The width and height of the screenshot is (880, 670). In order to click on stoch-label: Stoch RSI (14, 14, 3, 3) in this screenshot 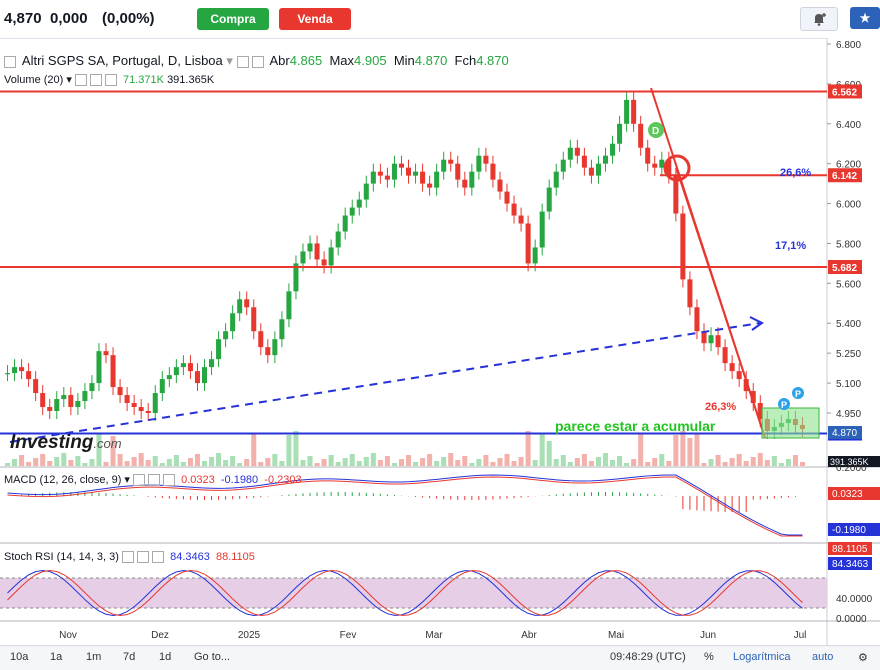, I will do `click(61, 557)`.